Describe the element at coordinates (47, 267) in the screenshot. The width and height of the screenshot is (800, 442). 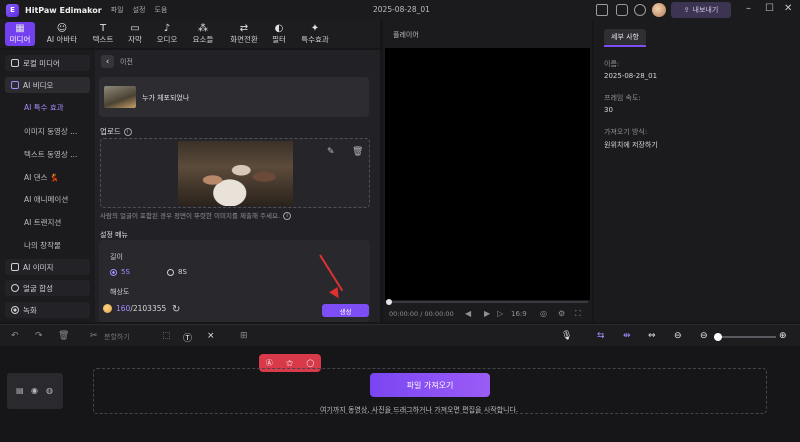
I see `sidebar-item-ai-image: AI 이미지` at that location.